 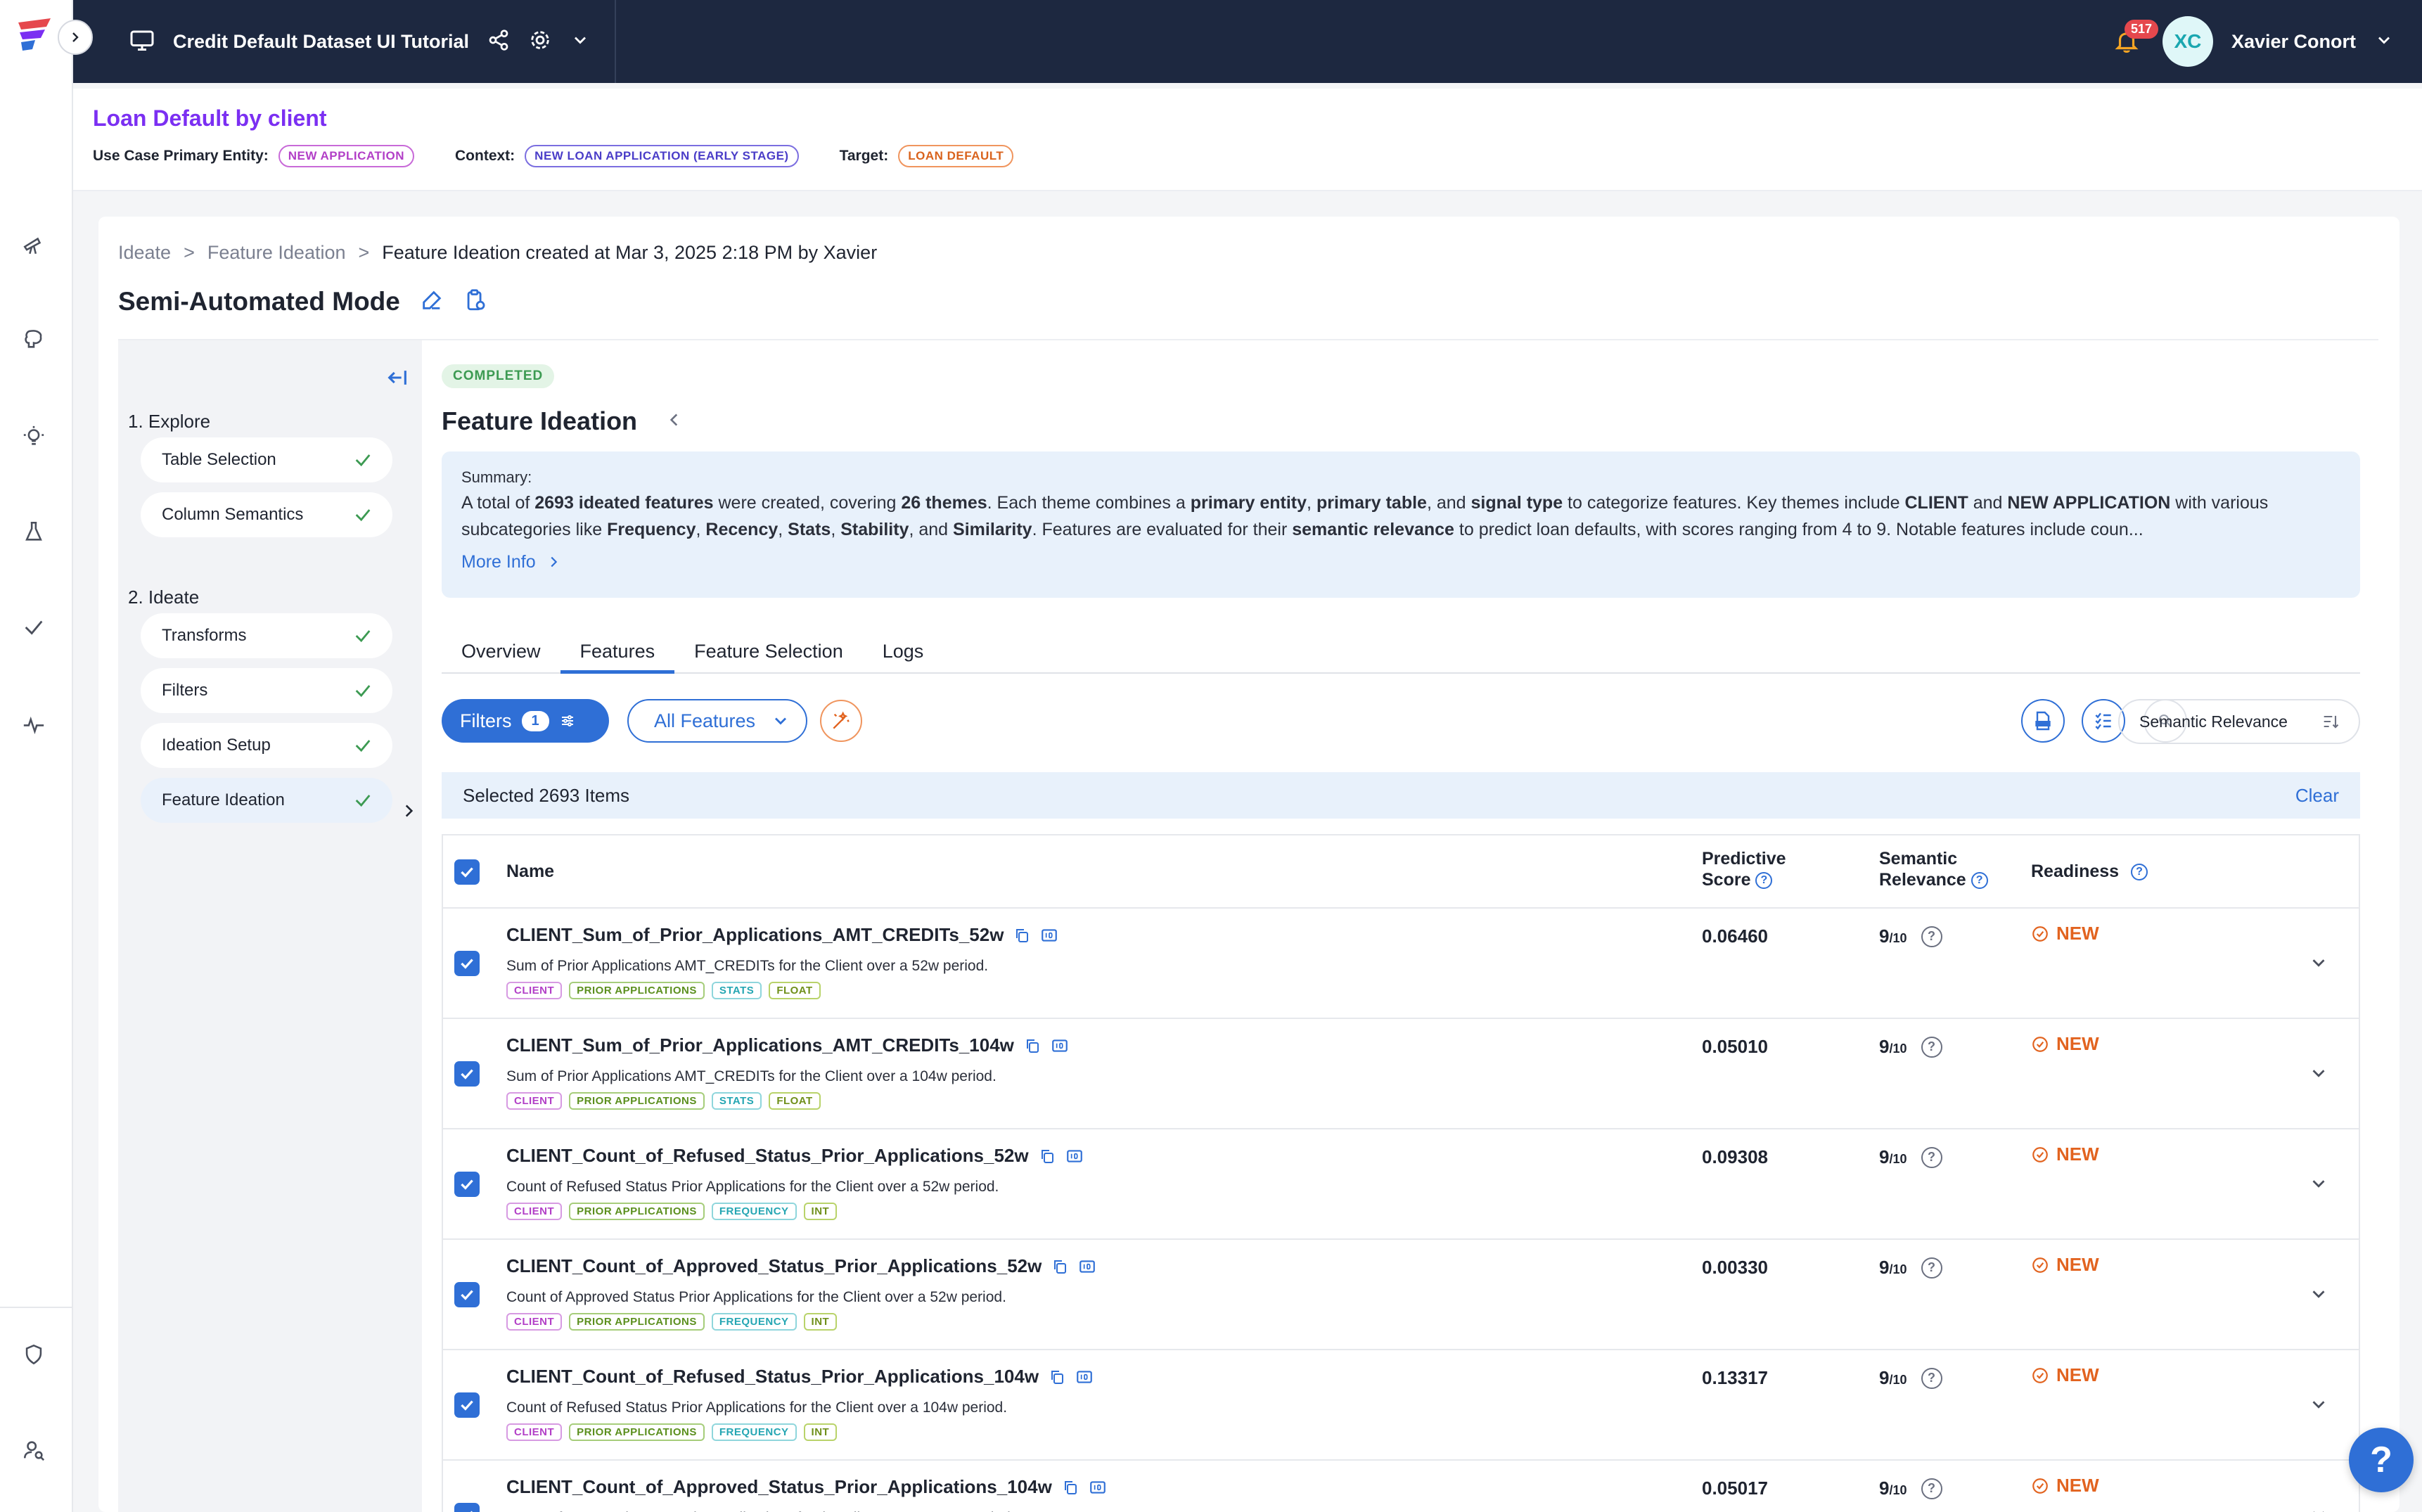 I want to click on step-column-semantics: Column Semantics, so click(x=266, y=514).